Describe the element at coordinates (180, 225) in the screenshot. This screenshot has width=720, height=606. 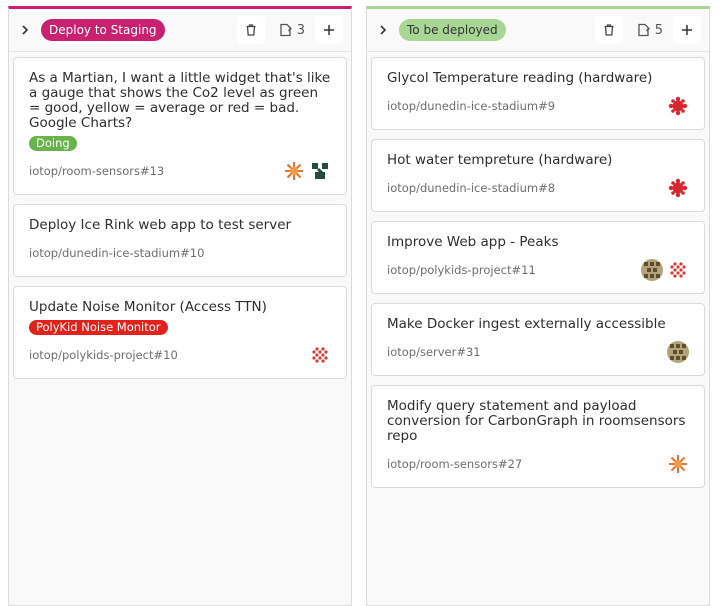
I see `card-title: Deploy Ice Rink web app to test server` at that location.